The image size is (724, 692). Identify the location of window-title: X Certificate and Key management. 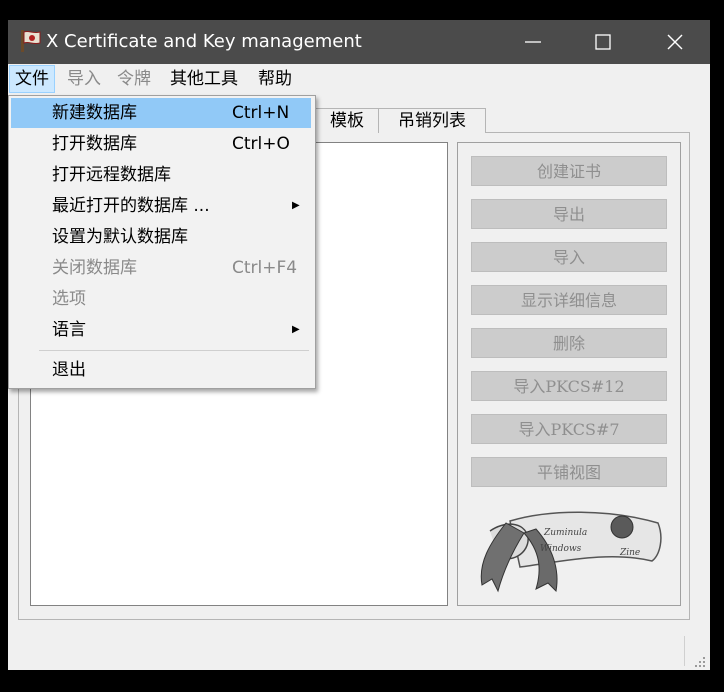
(204, 41).